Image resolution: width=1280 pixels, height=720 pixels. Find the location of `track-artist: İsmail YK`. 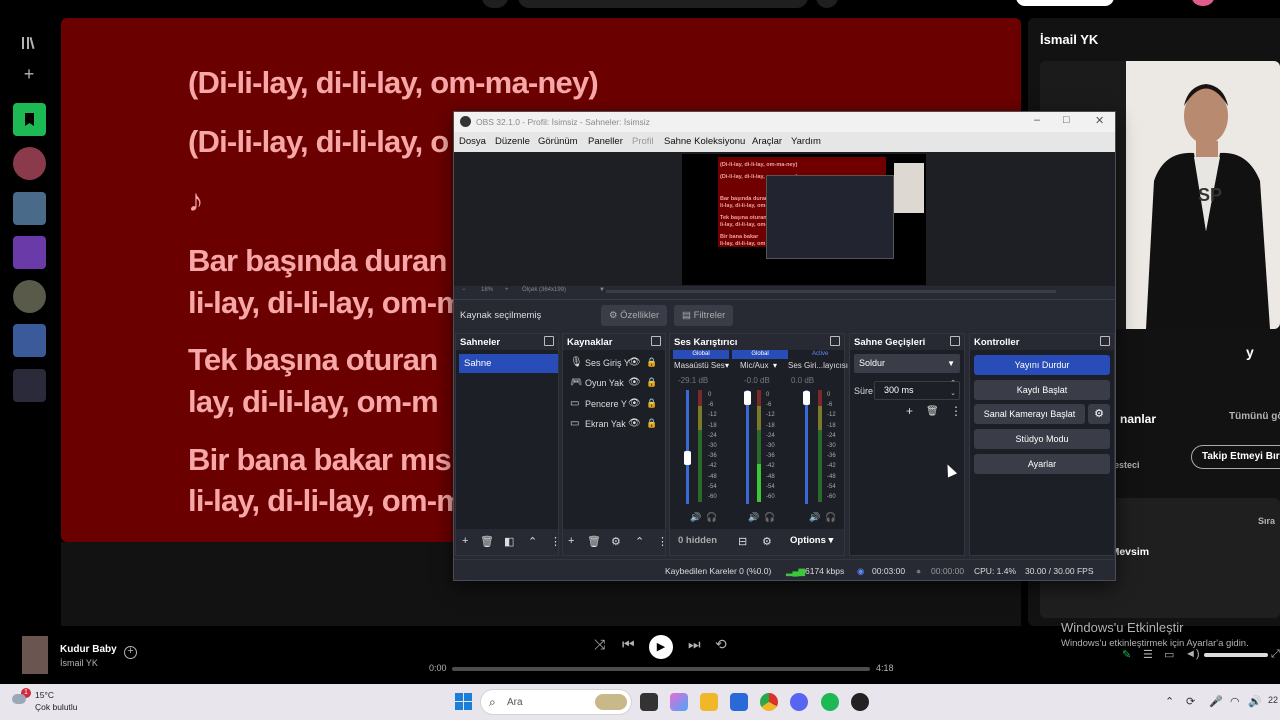

track-artist: İsmail YK is located at coordinates (79, 663).